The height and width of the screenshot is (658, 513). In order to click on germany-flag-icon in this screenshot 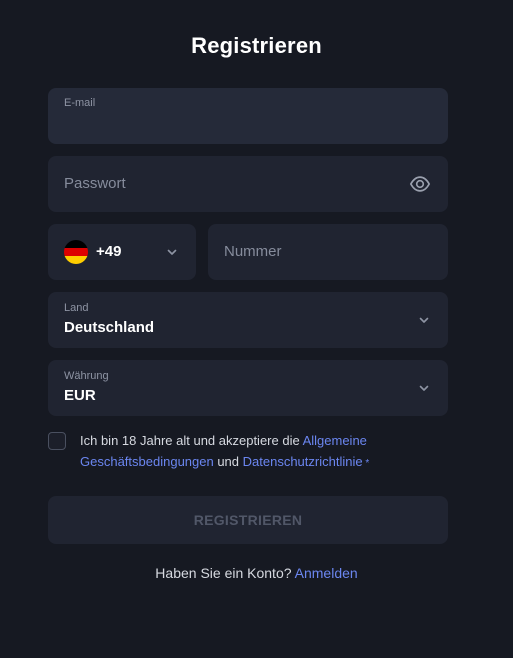, I will do `click(76, 252)`.